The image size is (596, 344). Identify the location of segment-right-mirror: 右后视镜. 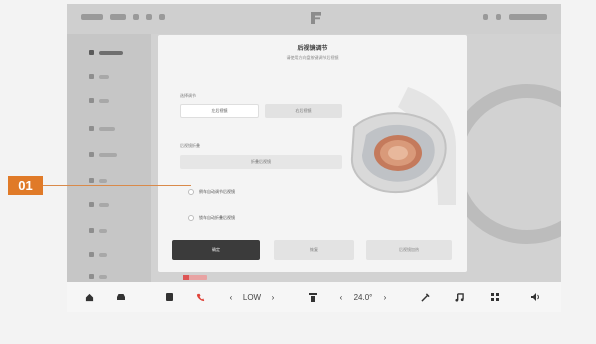
(303, 111).